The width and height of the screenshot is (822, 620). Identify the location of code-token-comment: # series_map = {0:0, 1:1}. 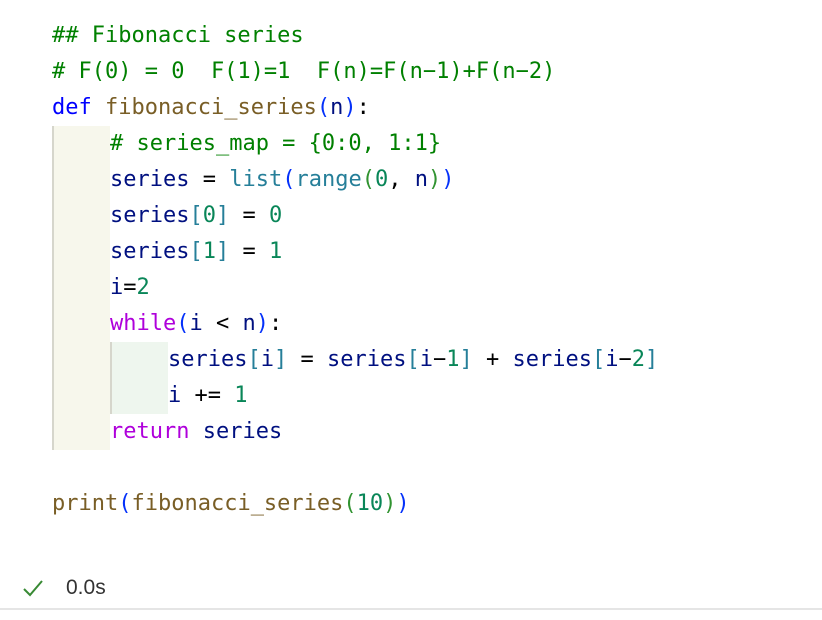
(276, 143).